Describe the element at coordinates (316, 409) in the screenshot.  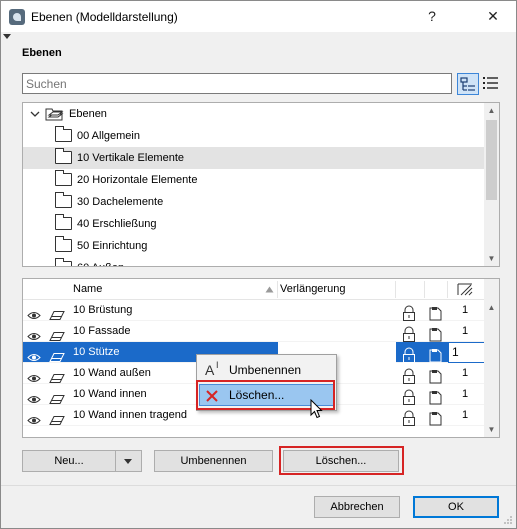
I see `mouse-cursor-icon` at that location.